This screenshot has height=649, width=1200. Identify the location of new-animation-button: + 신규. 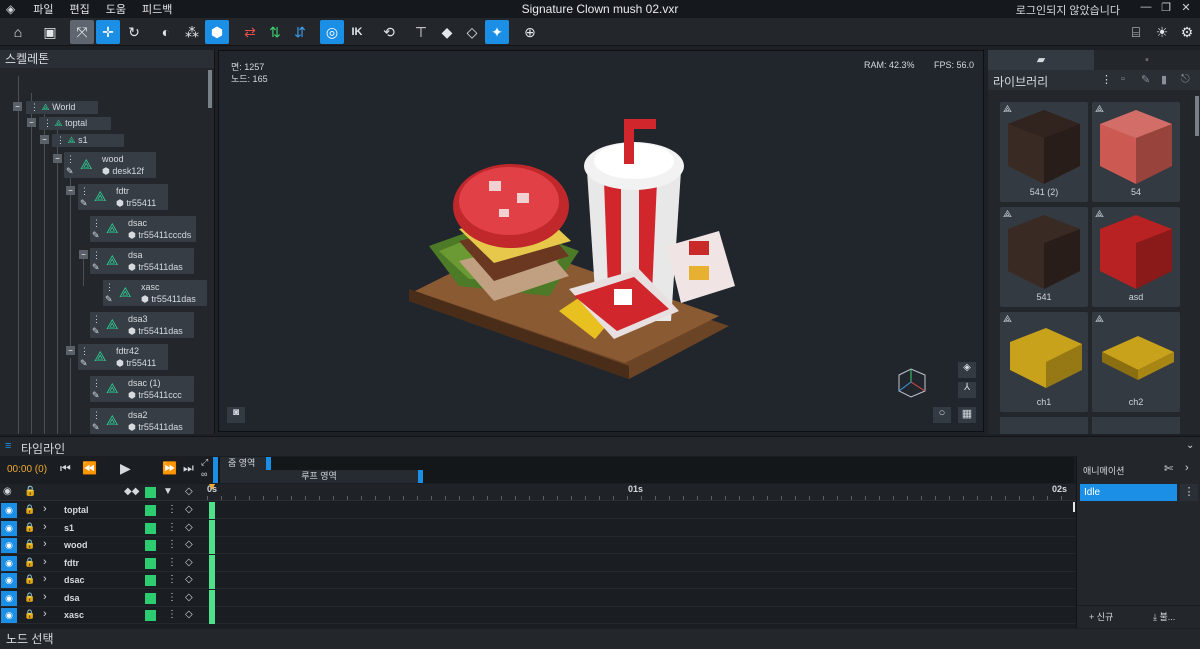
(1101, 616).